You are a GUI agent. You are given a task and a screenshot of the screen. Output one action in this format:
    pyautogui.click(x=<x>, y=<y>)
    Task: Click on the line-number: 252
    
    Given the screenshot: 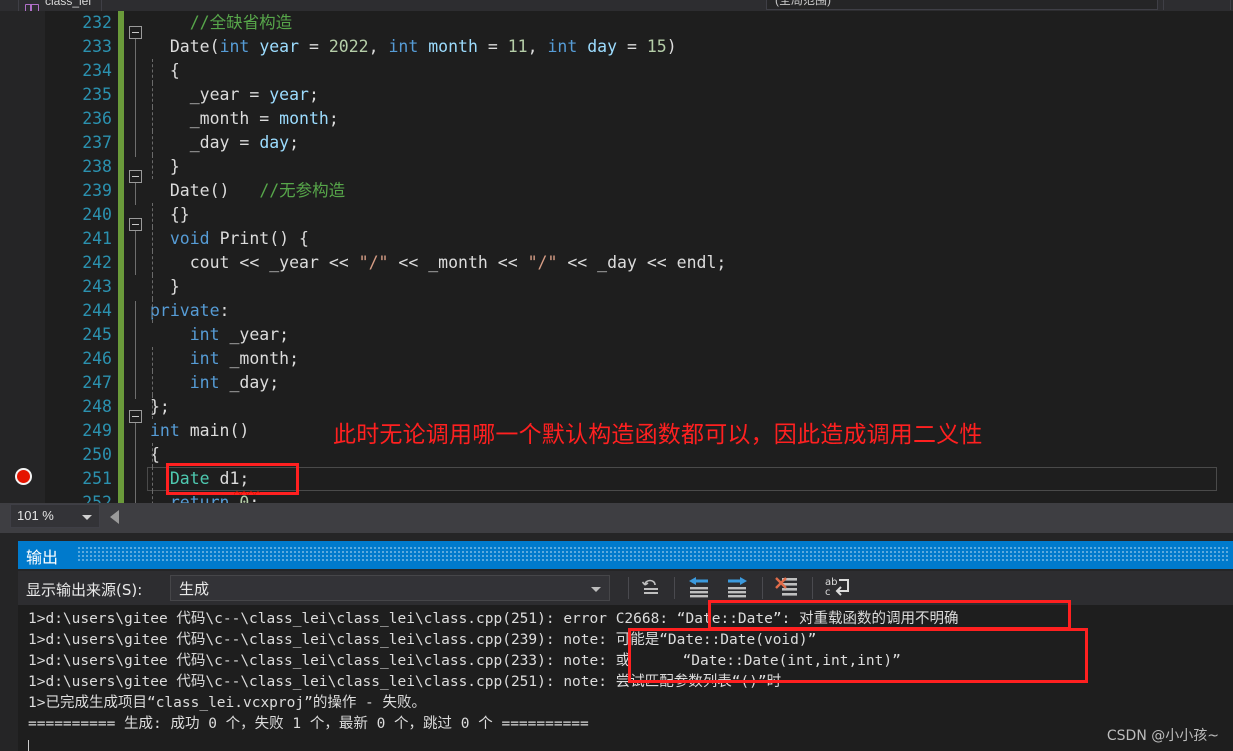 What is the action you would take?
    pyautogui.click(x=97, y=498)
    